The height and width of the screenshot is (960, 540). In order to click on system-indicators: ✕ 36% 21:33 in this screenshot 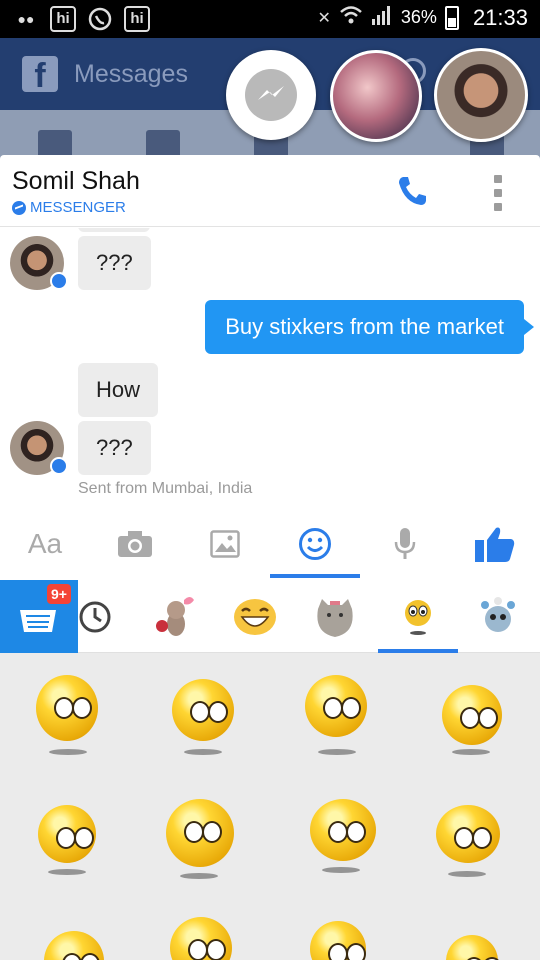, I will do `click(422, 17)`.